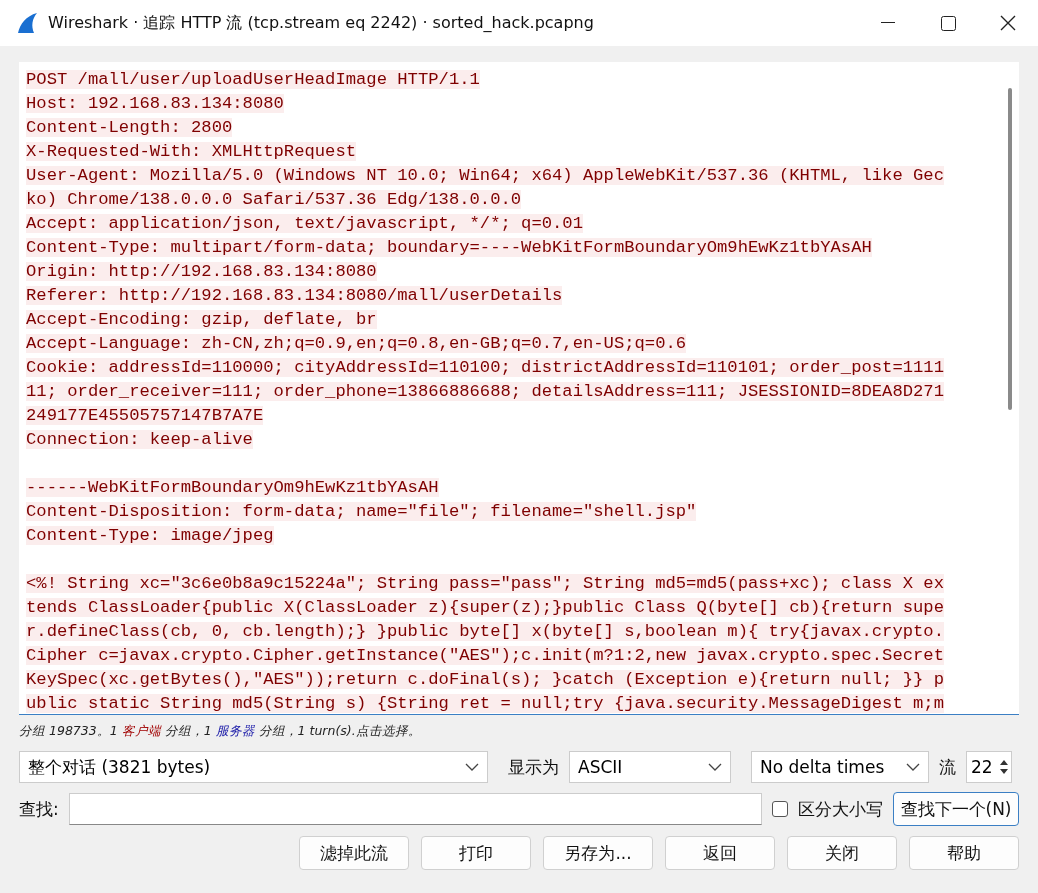  Describe the element at coordinates (415, 809) in the screenshot. I see `find-field` at that location.